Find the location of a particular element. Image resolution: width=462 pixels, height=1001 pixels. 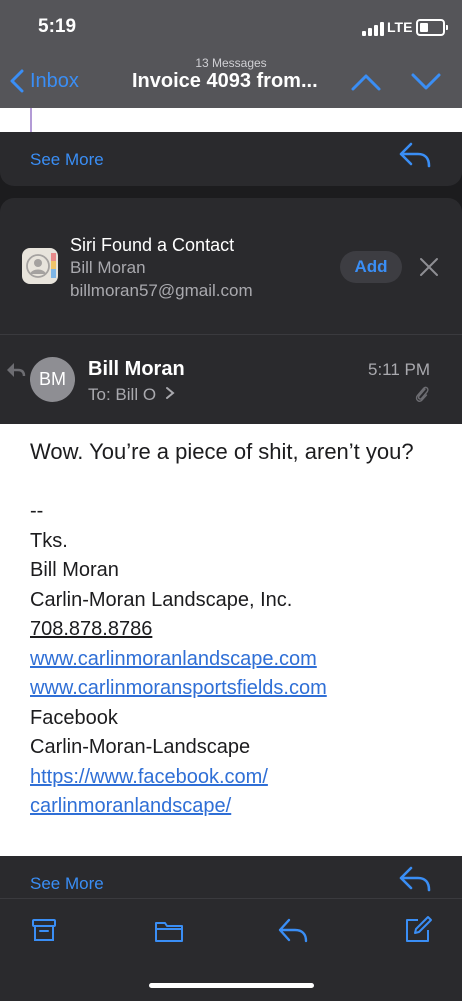

avatar: BM is located at coordinates (52, 379).